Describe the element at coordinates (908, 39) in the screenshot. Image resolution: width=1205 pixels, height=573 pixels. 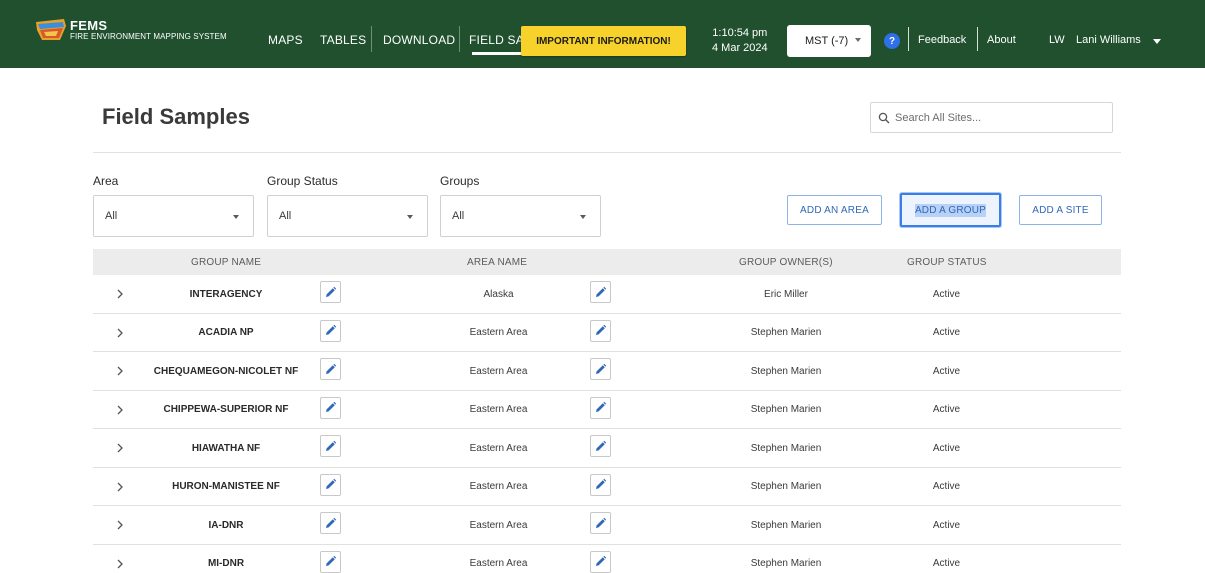
I see `header-divider` at that location.